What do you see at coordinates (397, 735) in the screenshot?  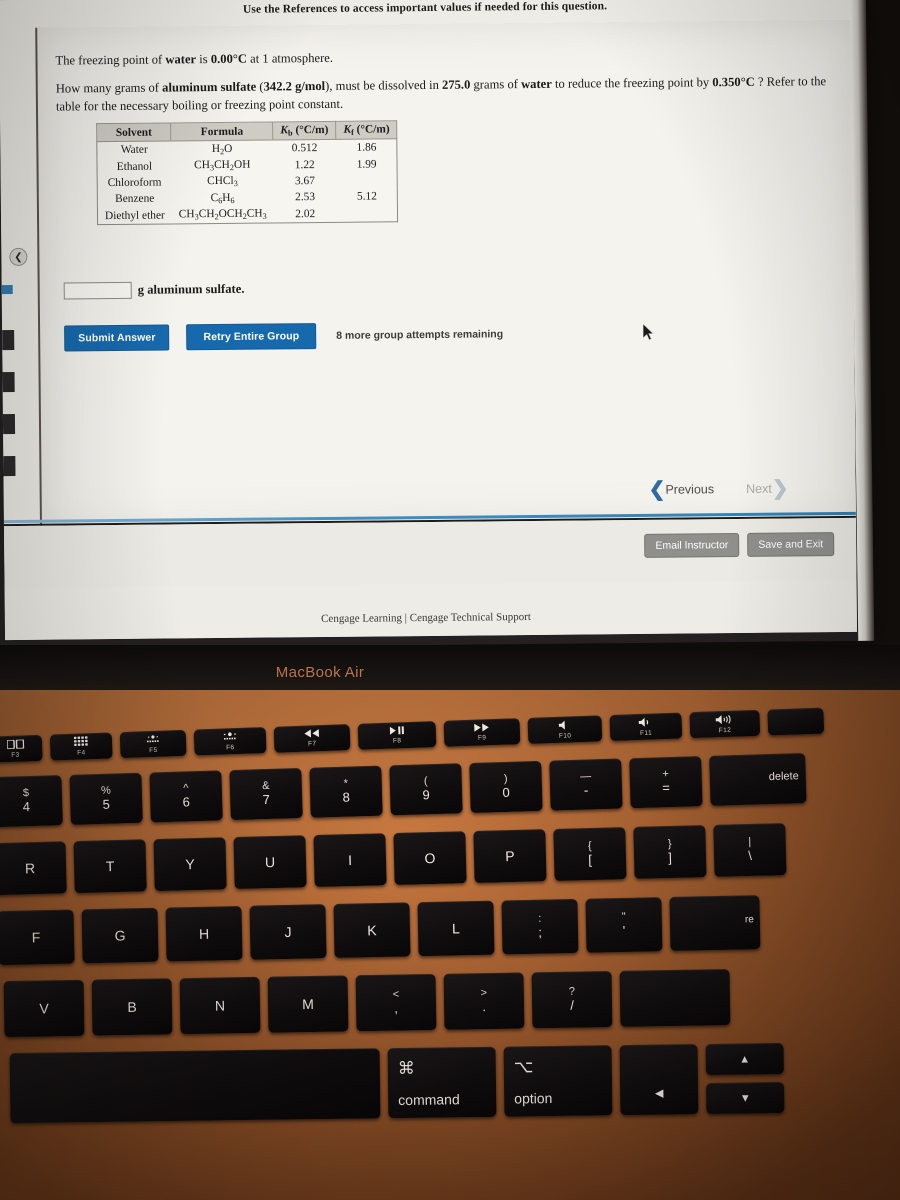 I see `key-f8: F8` at bounding box center [397, 735].